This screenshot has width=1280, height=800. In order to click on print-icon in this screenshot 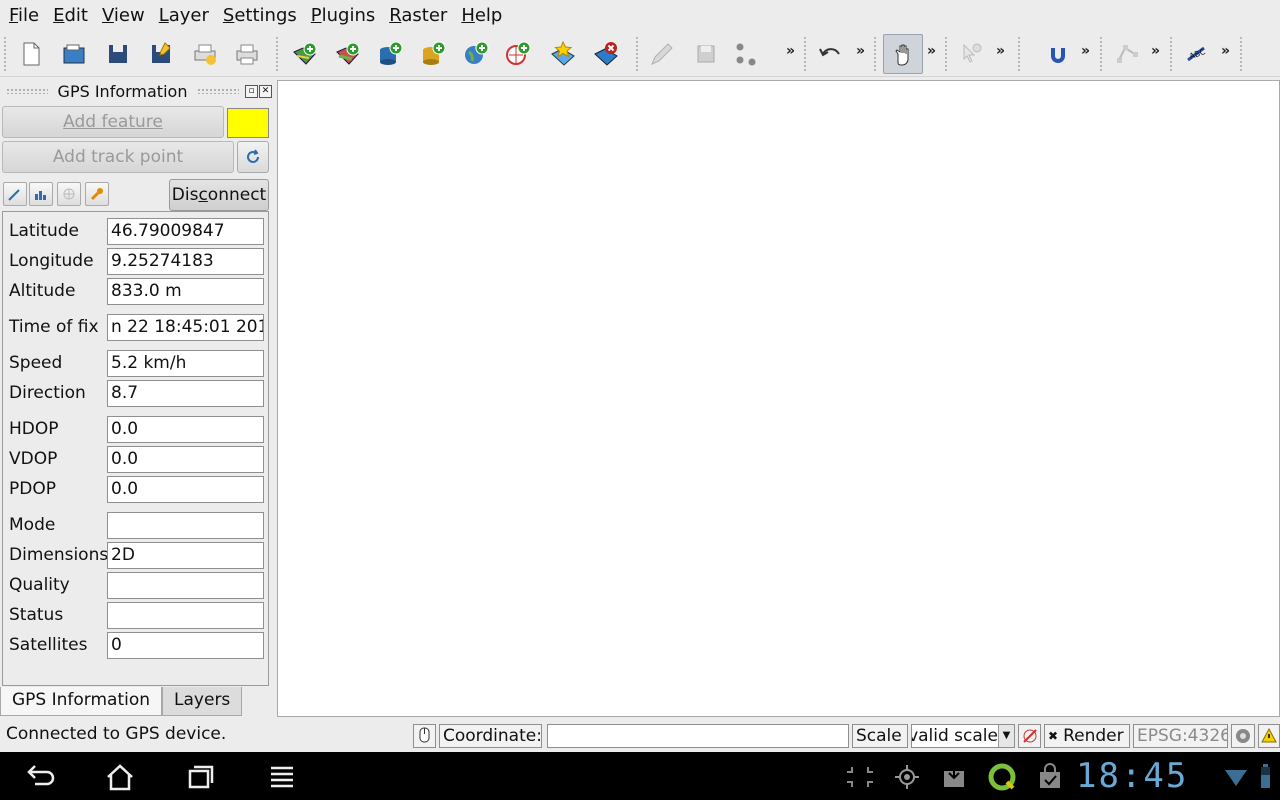, I will do `click(247, 54)`.